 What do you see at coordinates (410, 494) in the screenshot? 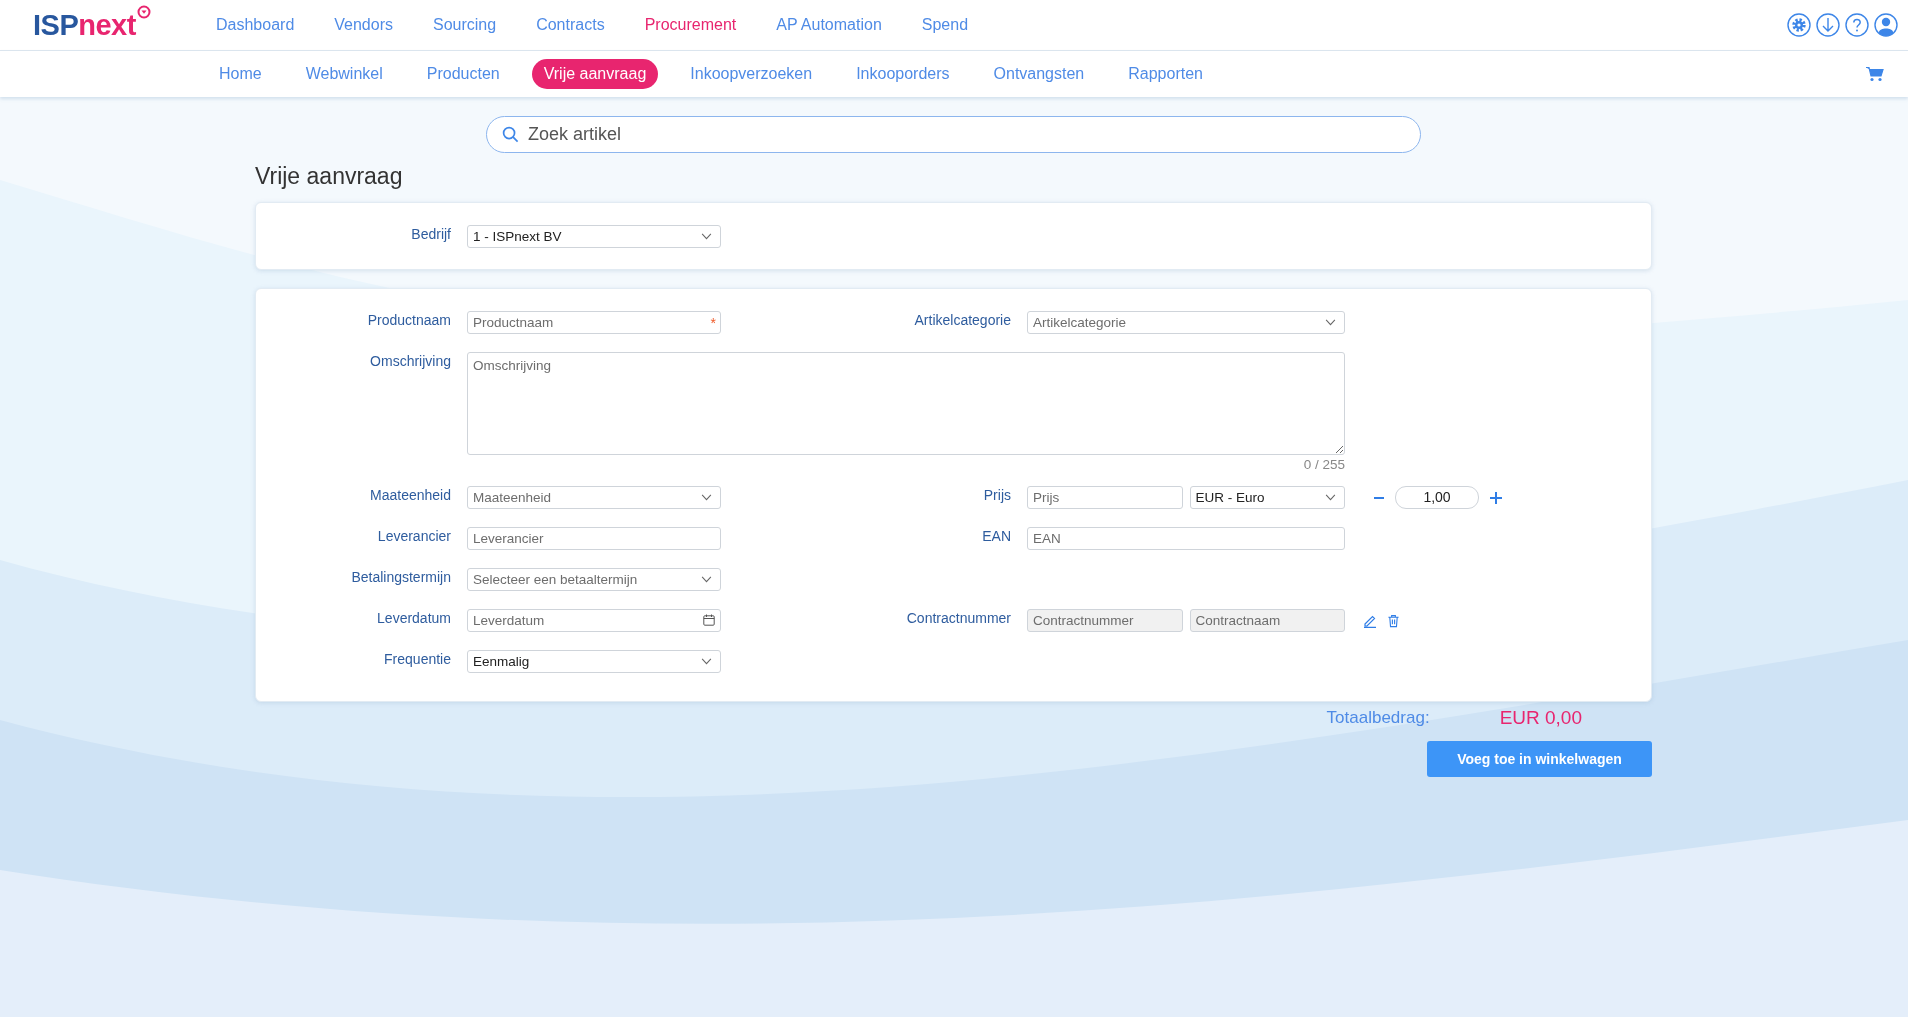
I see `field-label: Maateenheid` at bounding box center [410, 494].